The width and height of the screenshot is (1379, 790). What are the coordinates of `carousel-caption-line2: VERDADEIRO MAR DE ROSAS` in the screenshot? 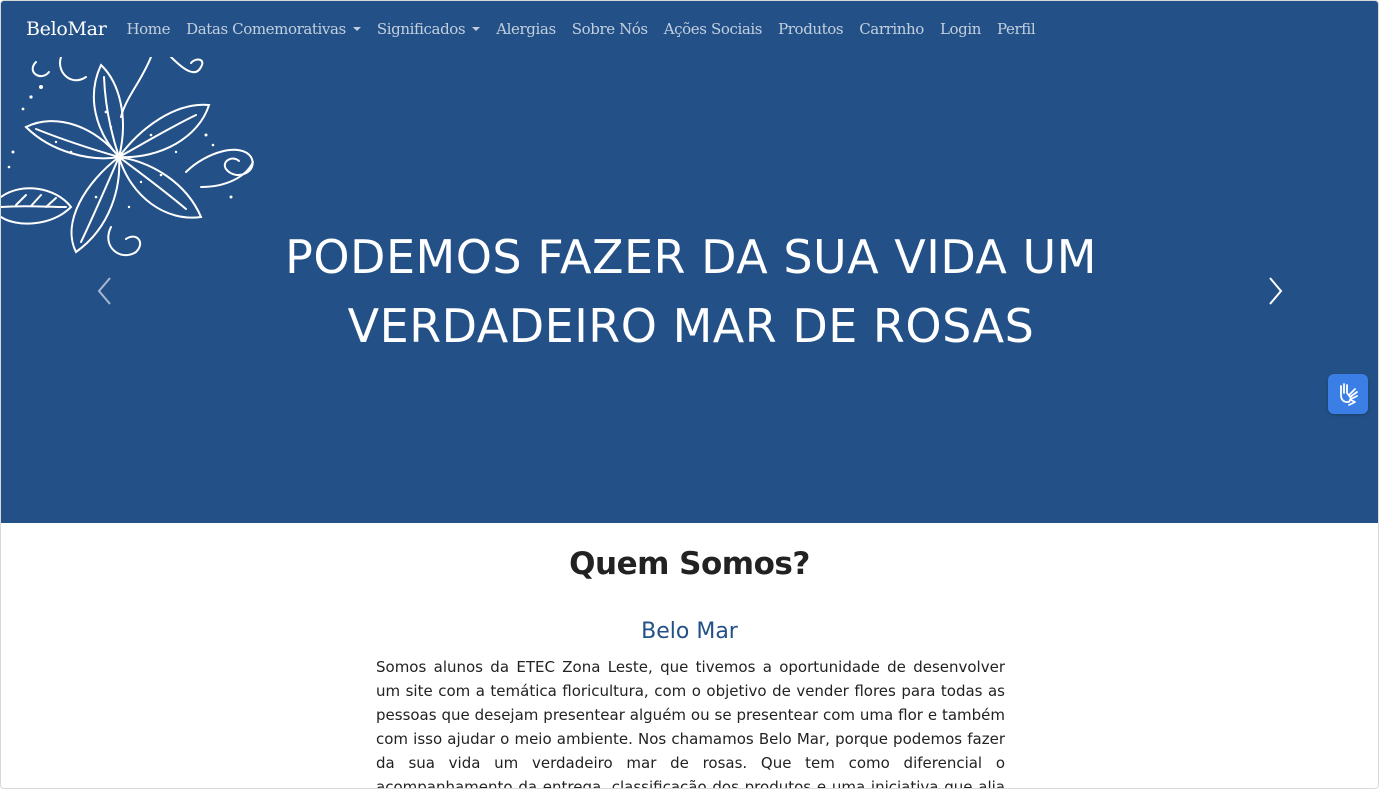 It's located at (691, 326).